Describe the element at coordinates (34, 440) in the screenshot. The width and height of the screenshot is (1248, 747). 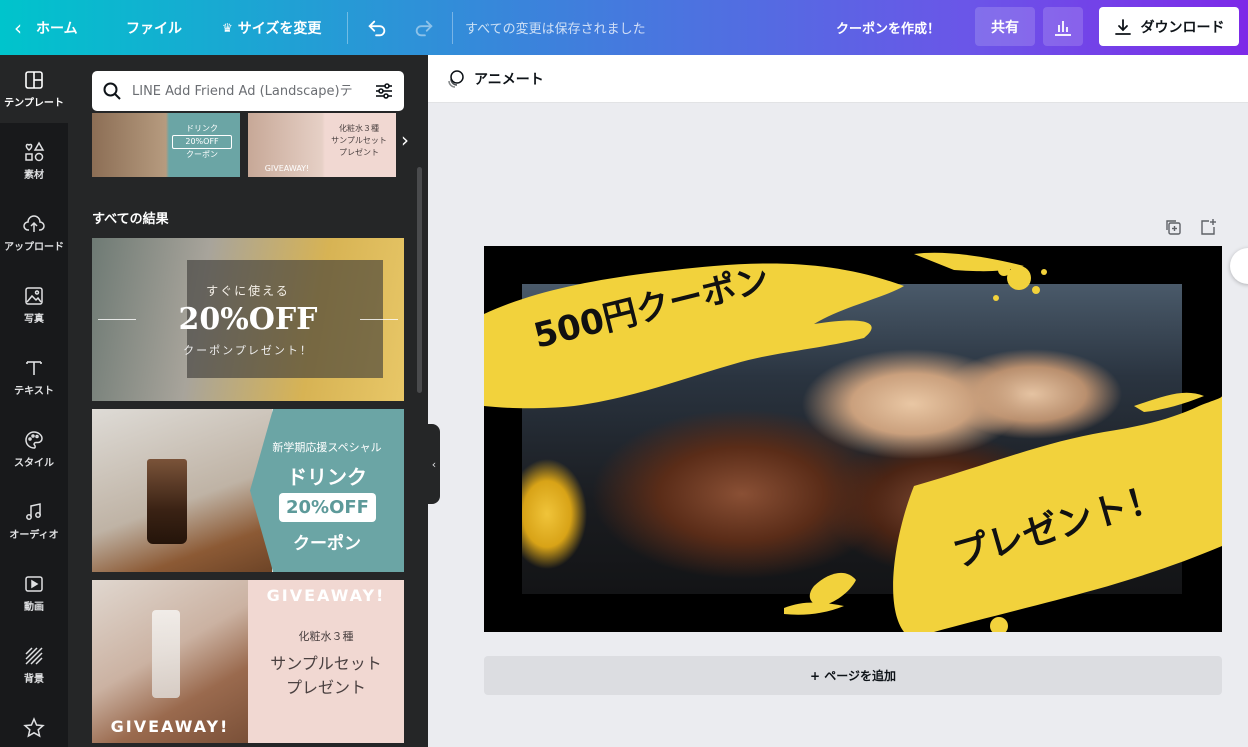
I see `palette-icon` at that location.